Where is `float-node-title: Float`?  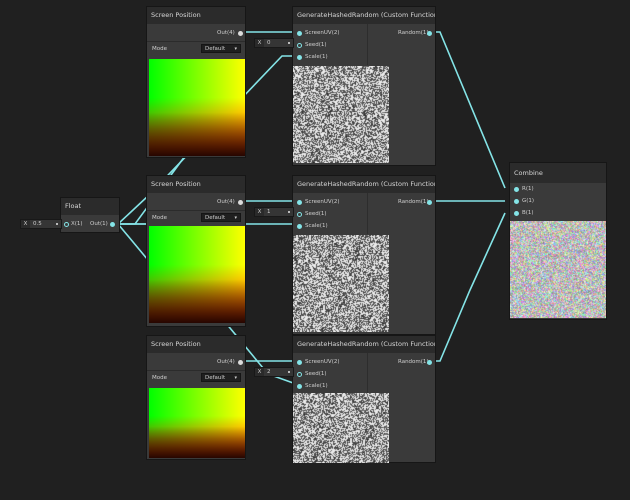
float-node-title: Float is located at coordinates (90, 206).